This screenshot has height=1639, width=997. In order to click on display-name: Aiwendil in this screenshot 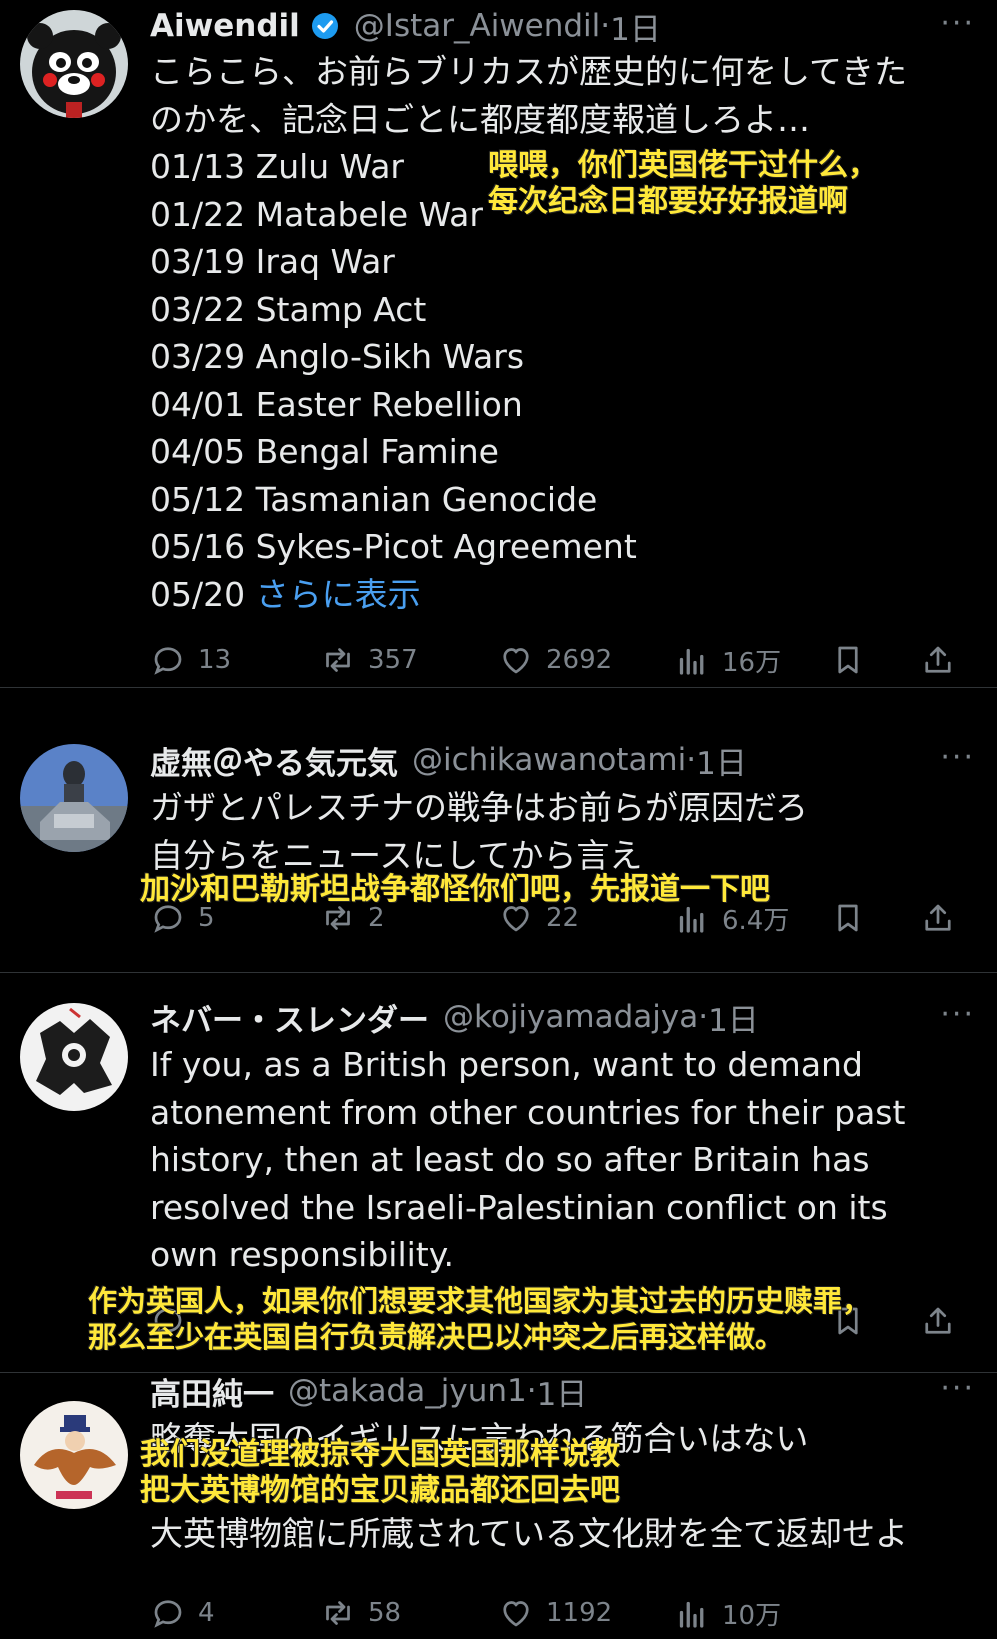, I will do `click(225, 26)`.